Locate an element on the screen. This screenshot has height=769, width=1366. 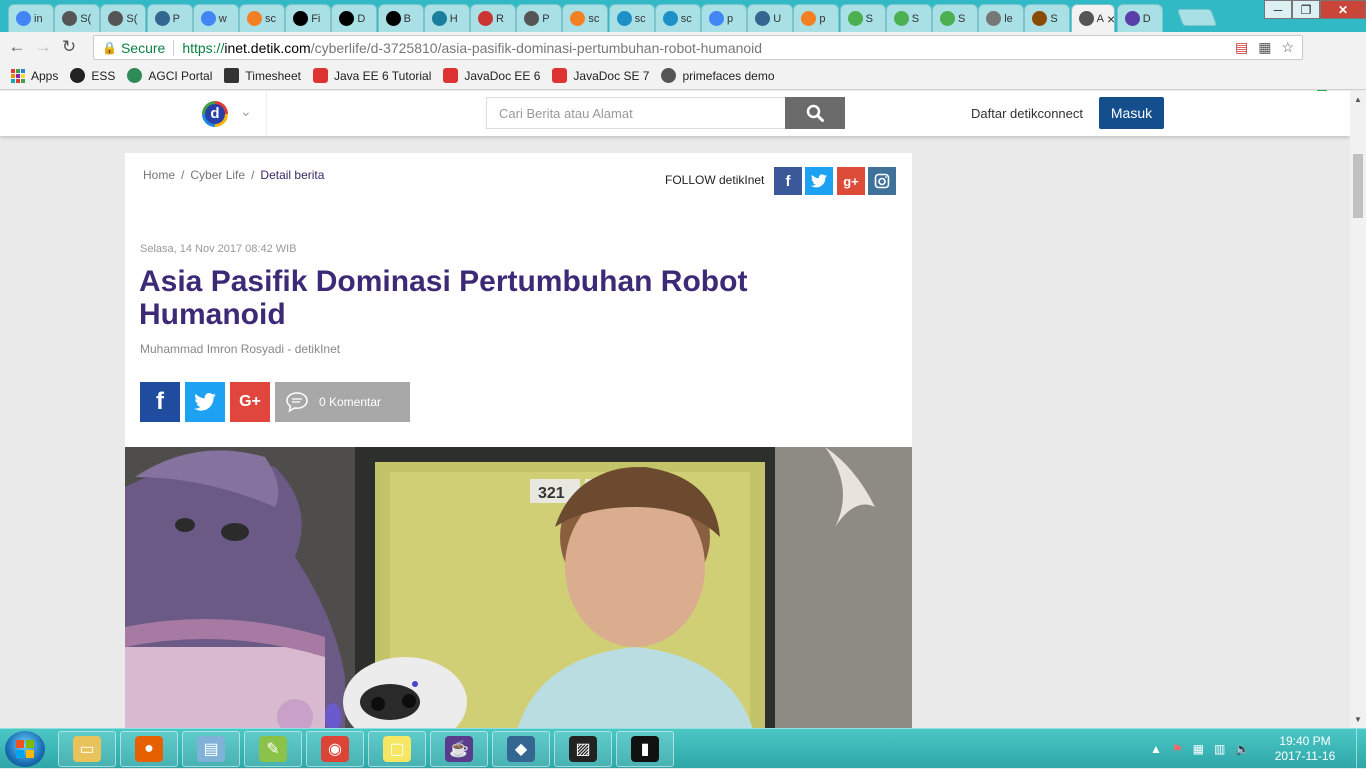
taskbar-app-button: ▭ is located at coordinates (87, 749).